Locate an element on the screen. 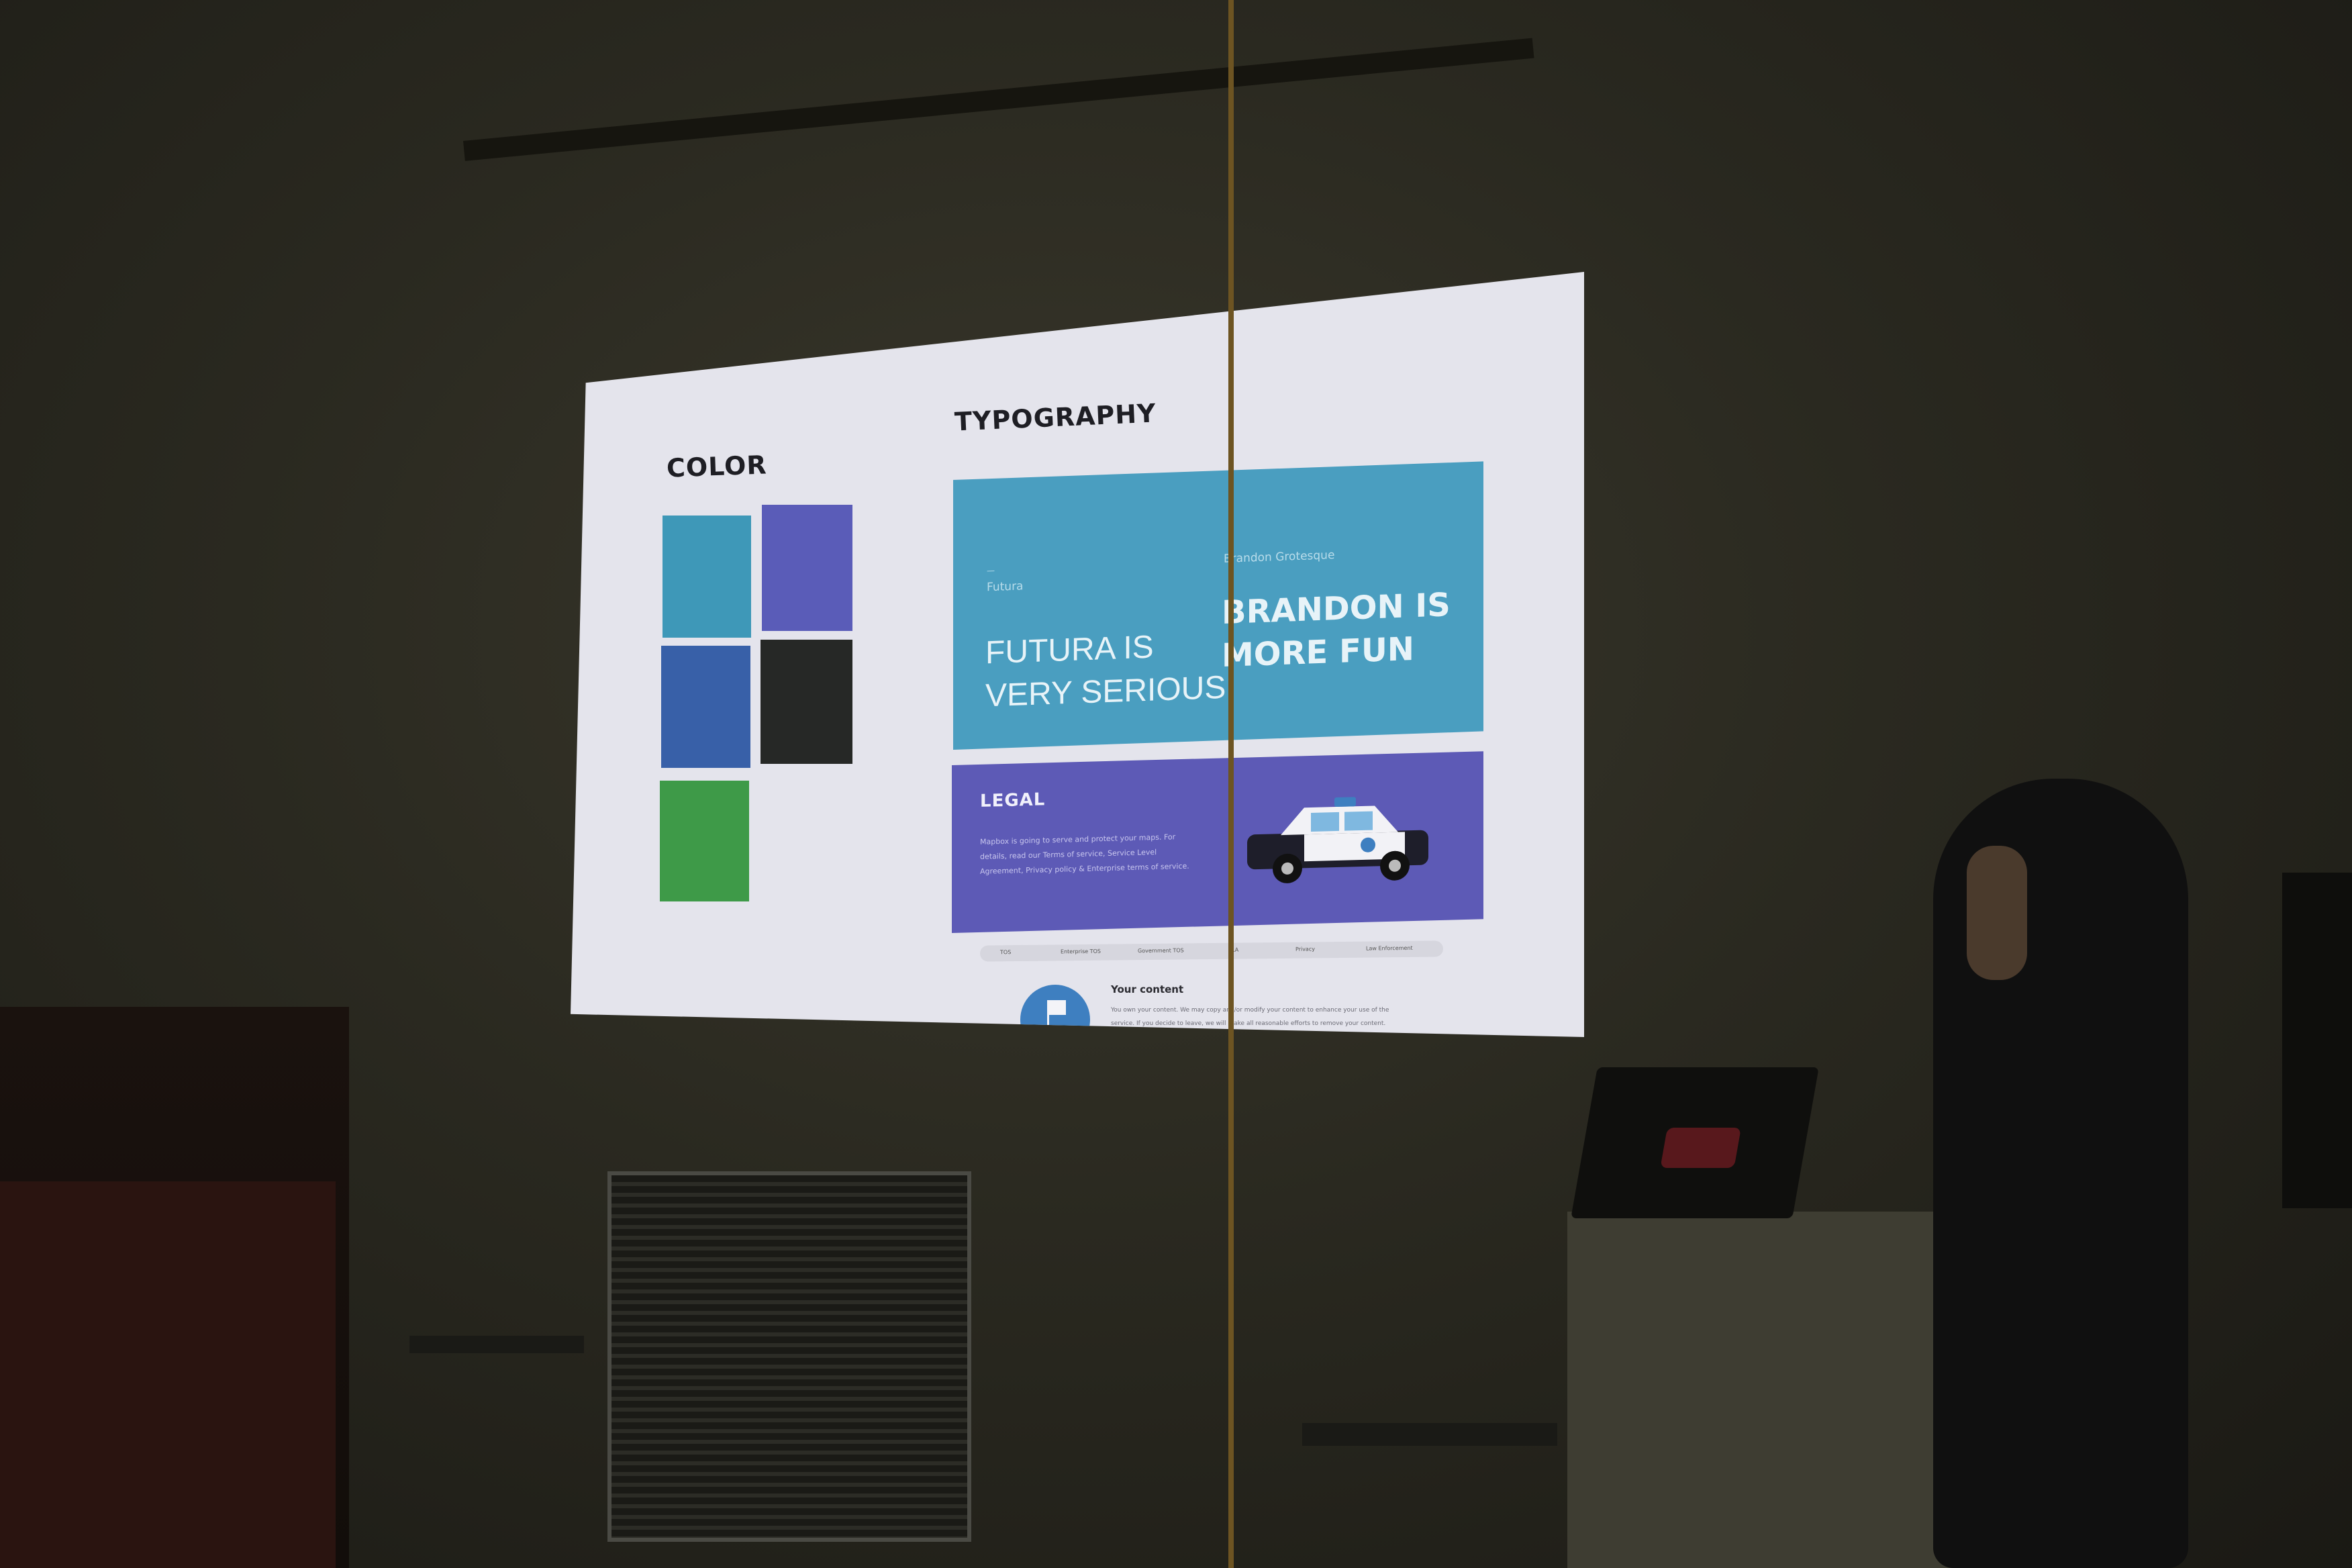 Image resolution: width=2352 pixels, height=1568 pixels. presenter-face is located at coordinates (1997, 913).